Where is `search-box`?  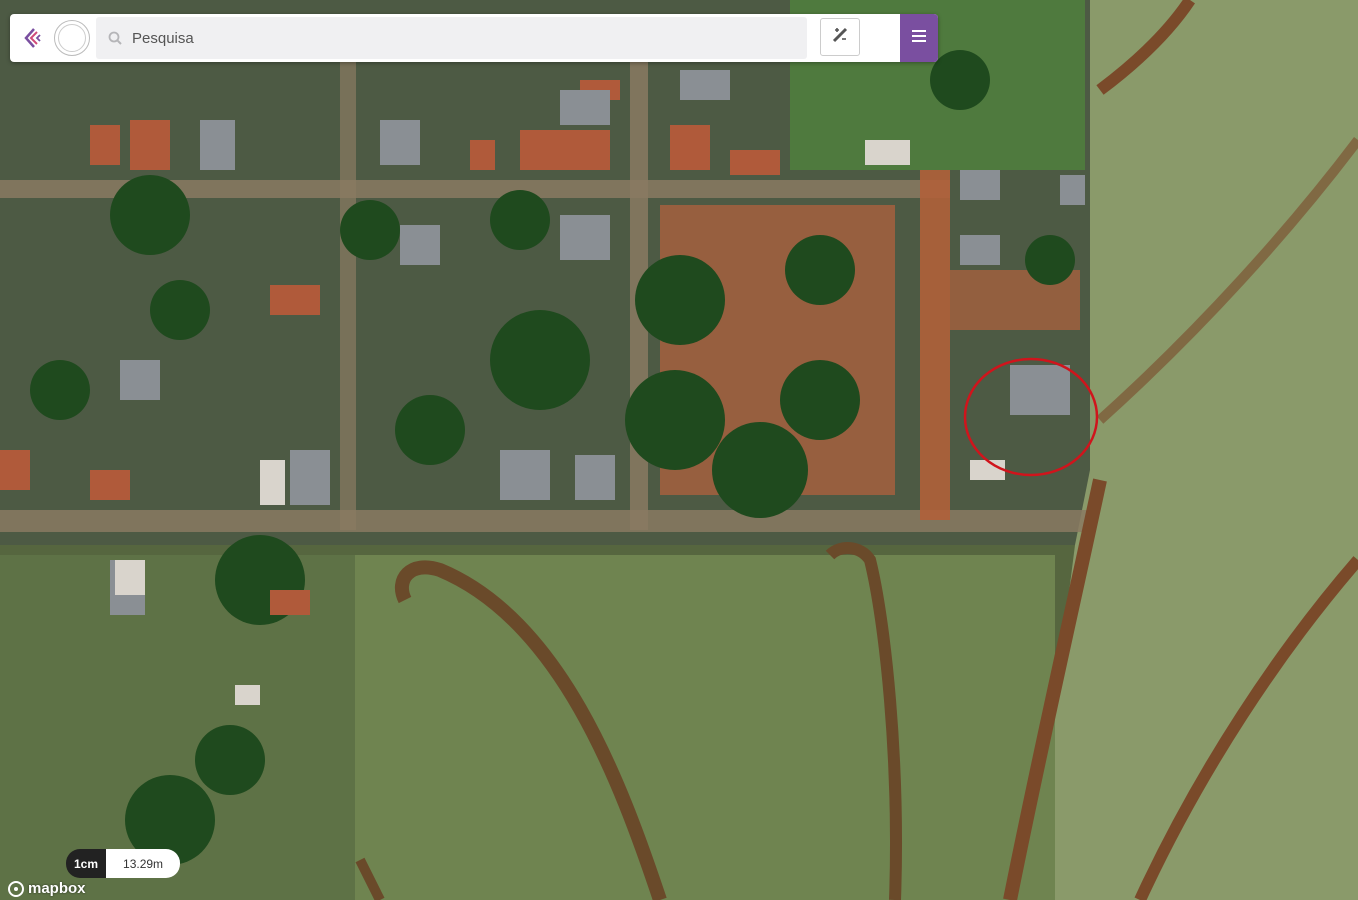
search-box is located at coordinates (451, 38).